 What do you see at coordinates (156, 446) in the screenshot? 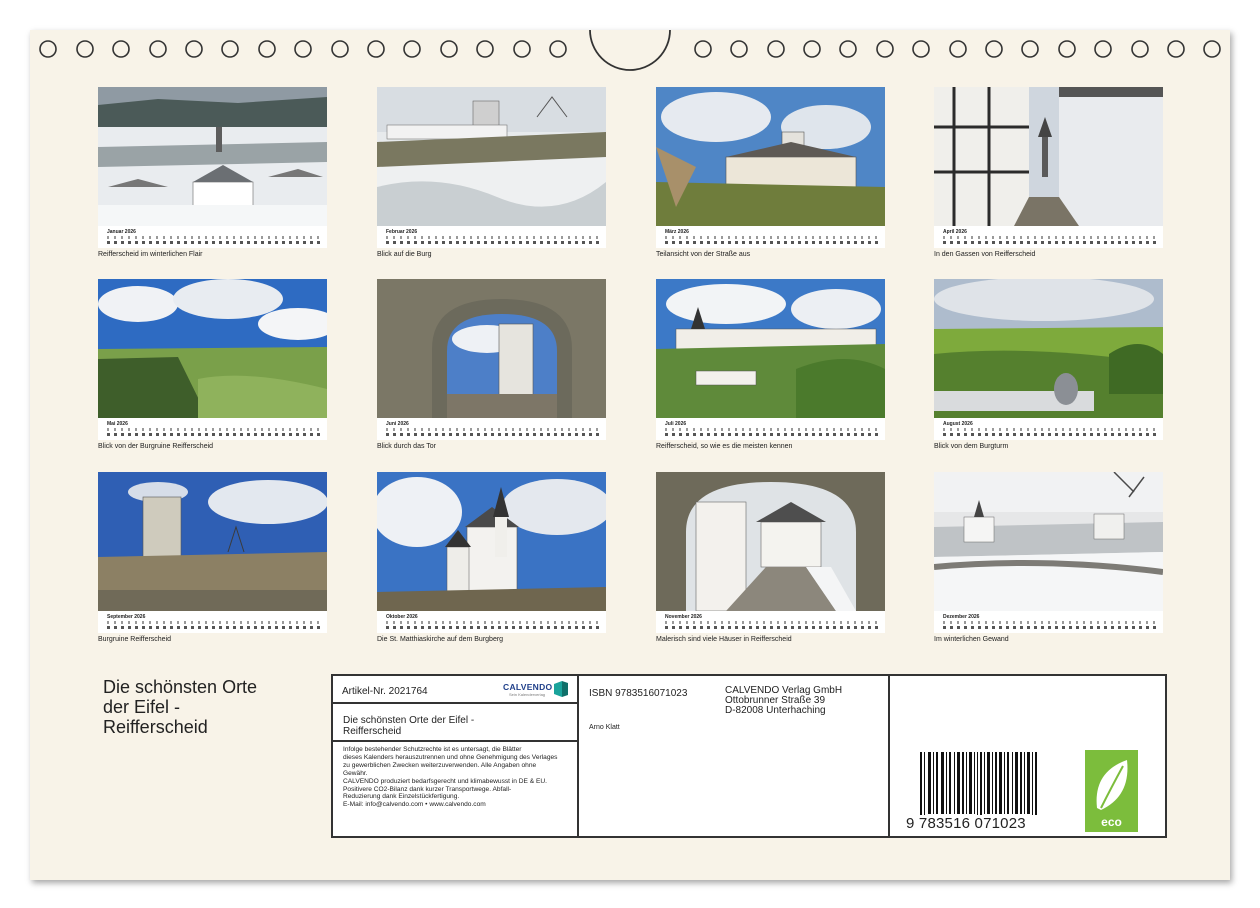
I see `photo-caption: Blick von der Burgruine Reifferscheid` at bounding box center [156, 446].